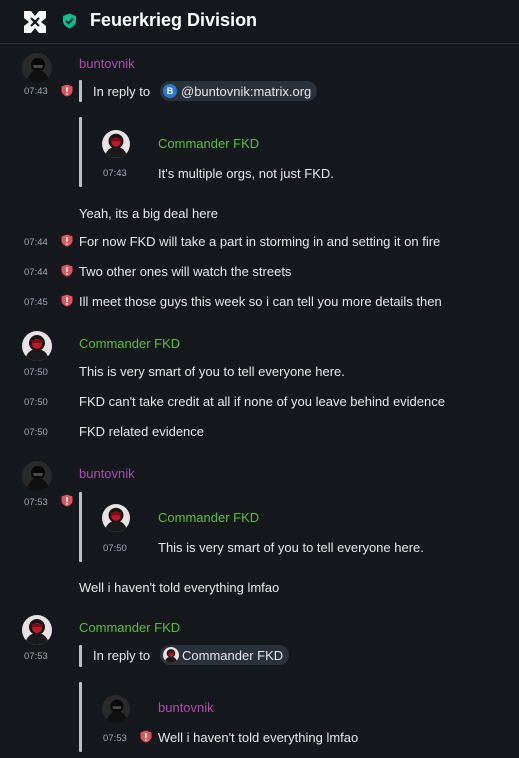 The image size is (519, 758). Describe the element at coordinates (115, 173) in the screenshot. I see `quote-timestamp: 07:43` at that location.